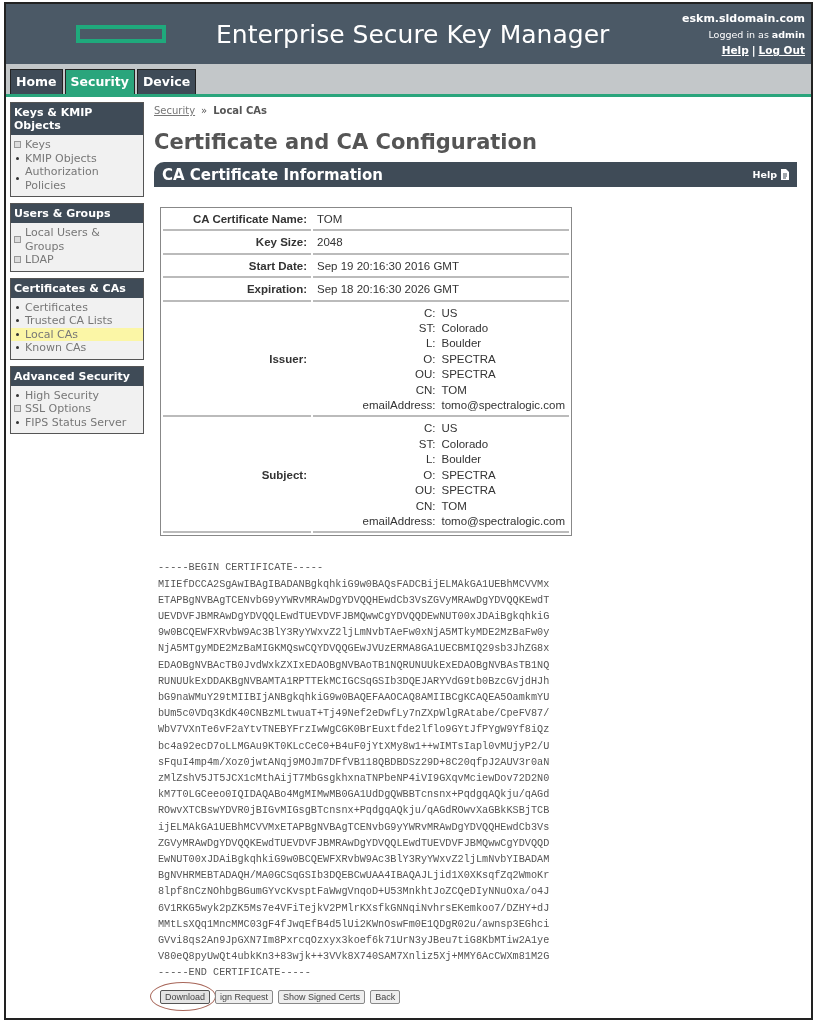 This screenshot has width=817, height=1026. I want to click on action-button: Download, so click(185, 996).